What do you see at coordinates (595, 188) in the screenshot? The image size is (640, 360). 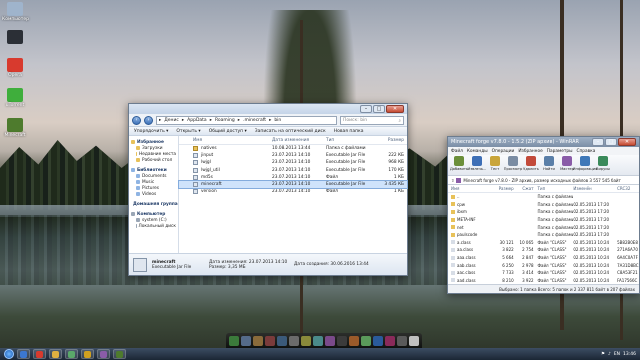 I see `column-modified: Изменён` at bounding box center [595, 188].